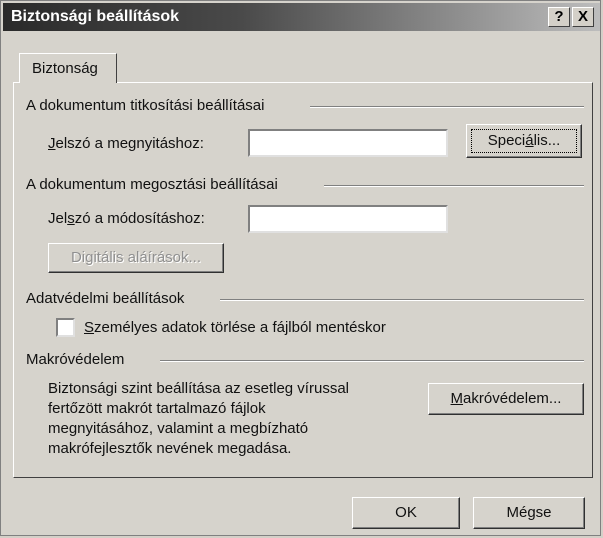 The width and height of the screenshot is (603, 538). Describe the element at coordinates (348, 143) in the screenshot. I see `open-password-input` at that location.